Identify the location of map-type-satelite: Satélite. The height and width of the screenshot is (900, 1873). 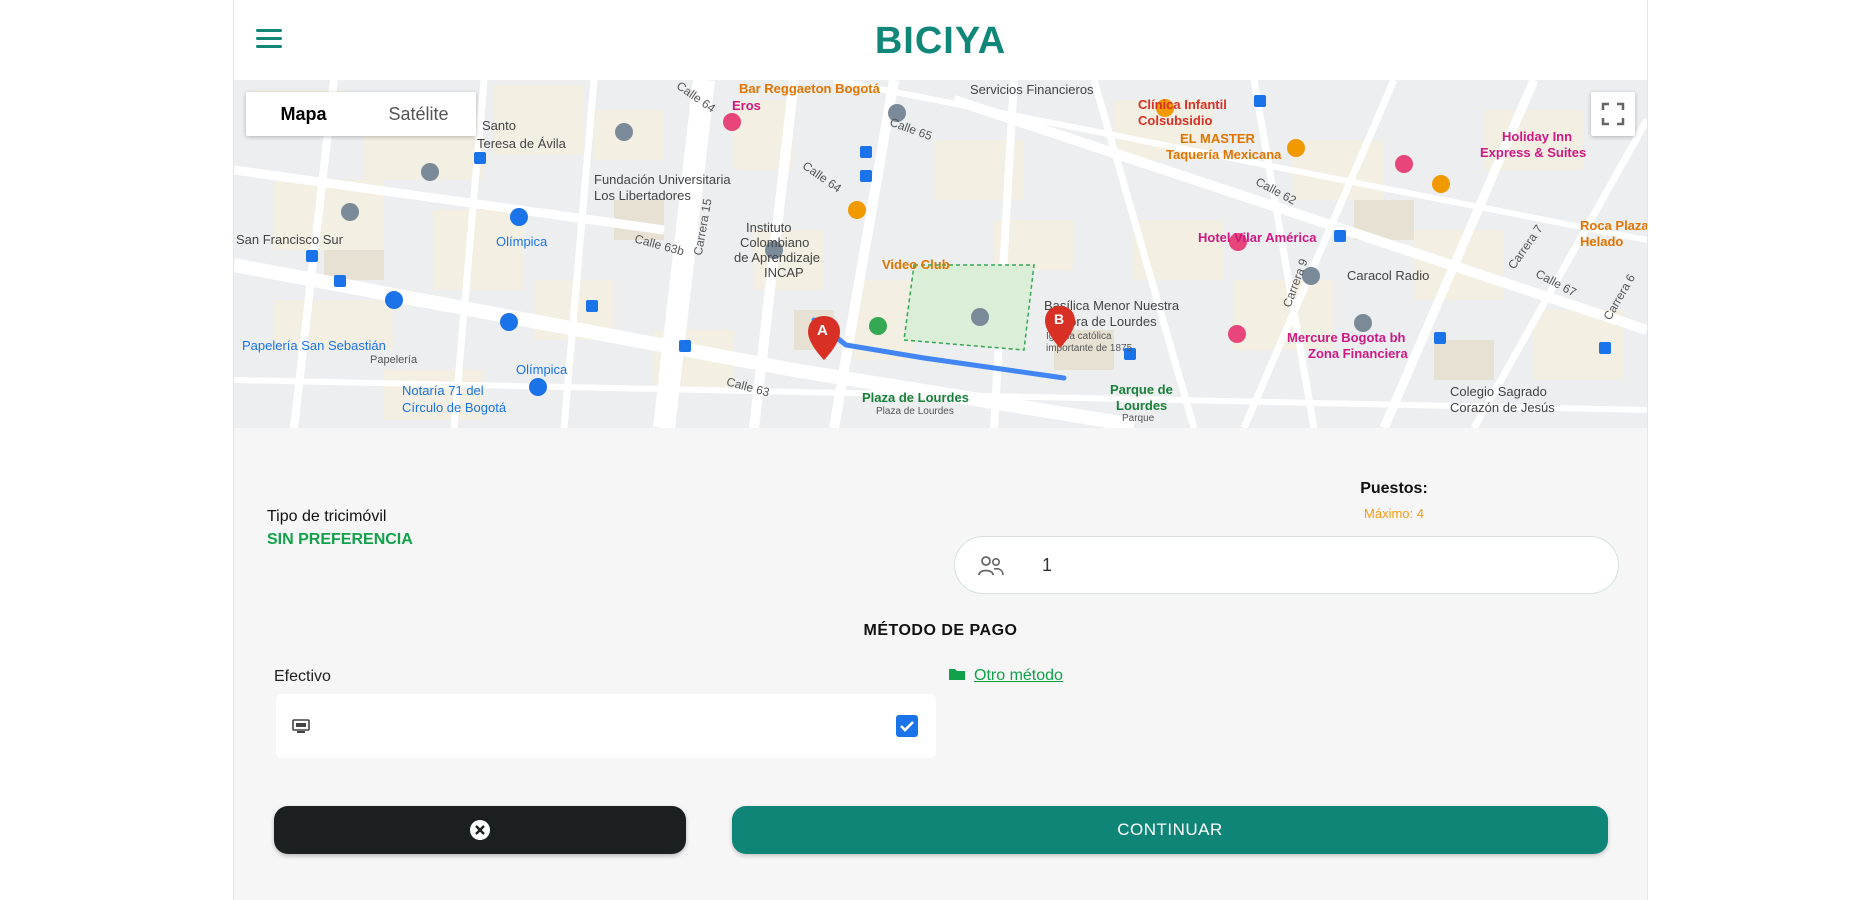
(418, 114).